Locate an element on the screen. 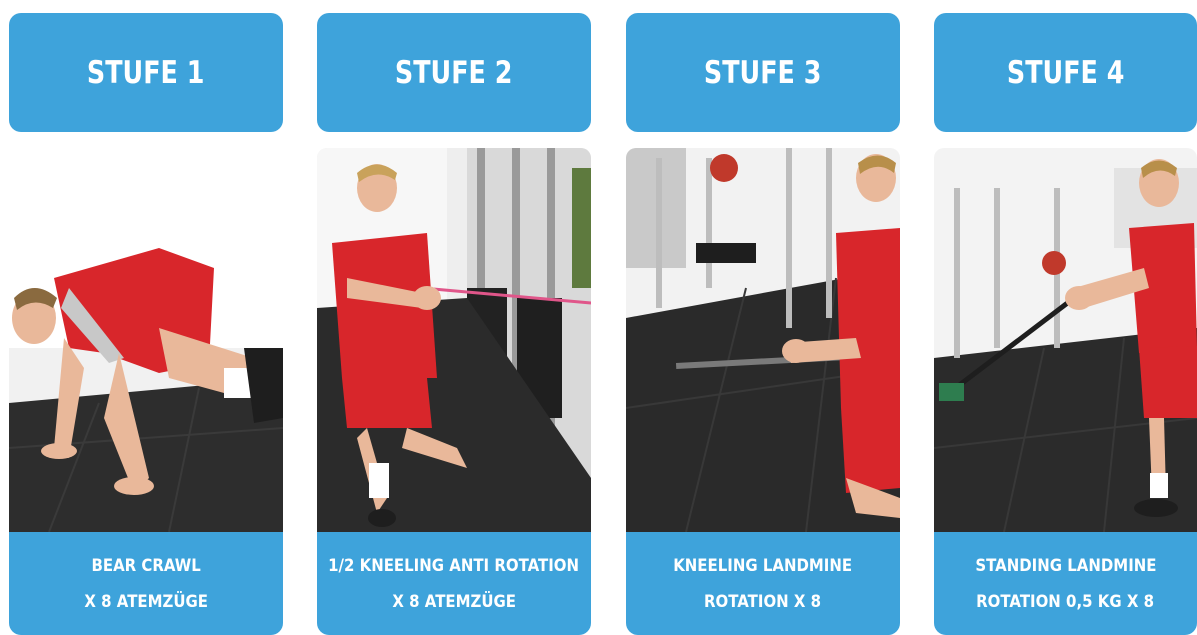  stage-title: STUFE 3 is located at coordinates (763, 72).